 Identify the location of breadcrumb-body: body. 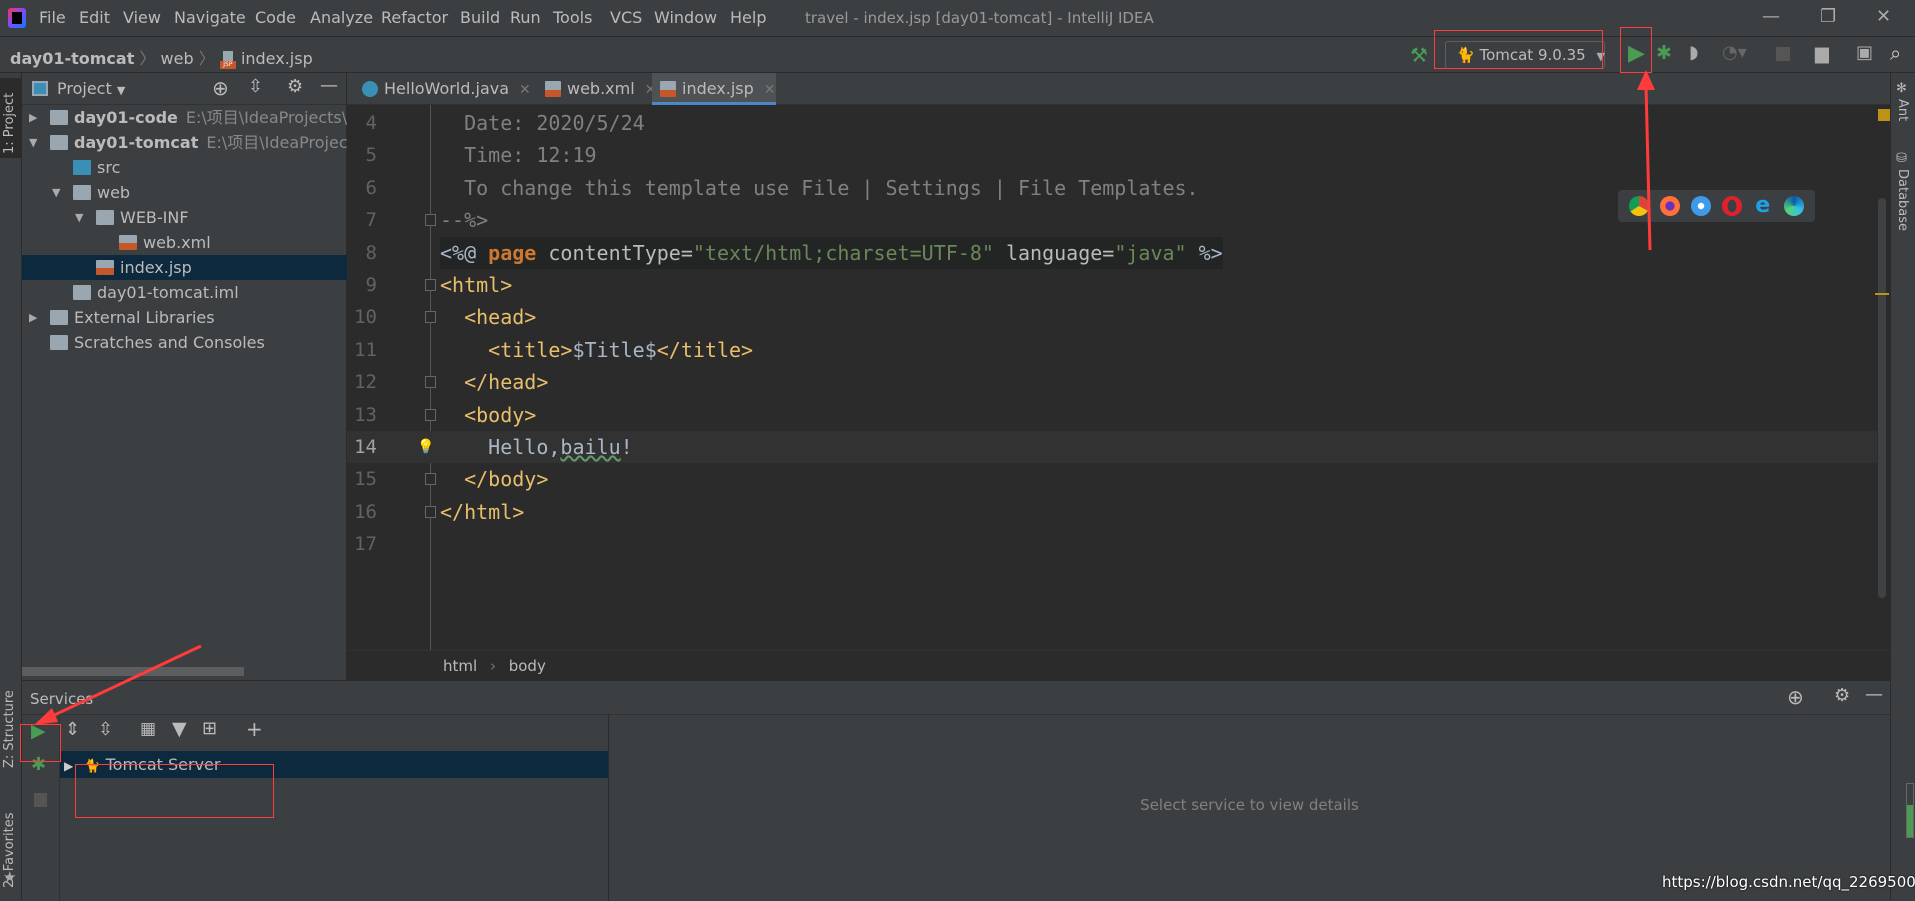
(527, 666).